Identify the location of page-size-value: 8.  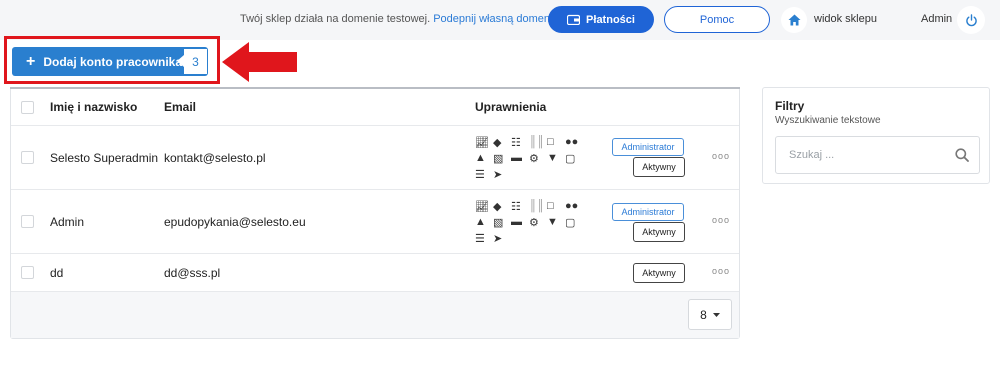
(703, 314).